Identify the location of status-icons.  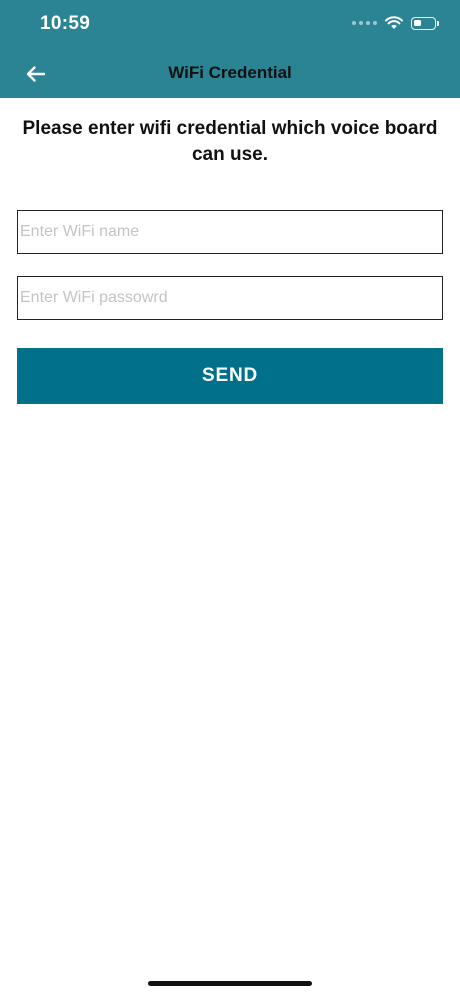
(395, 23).